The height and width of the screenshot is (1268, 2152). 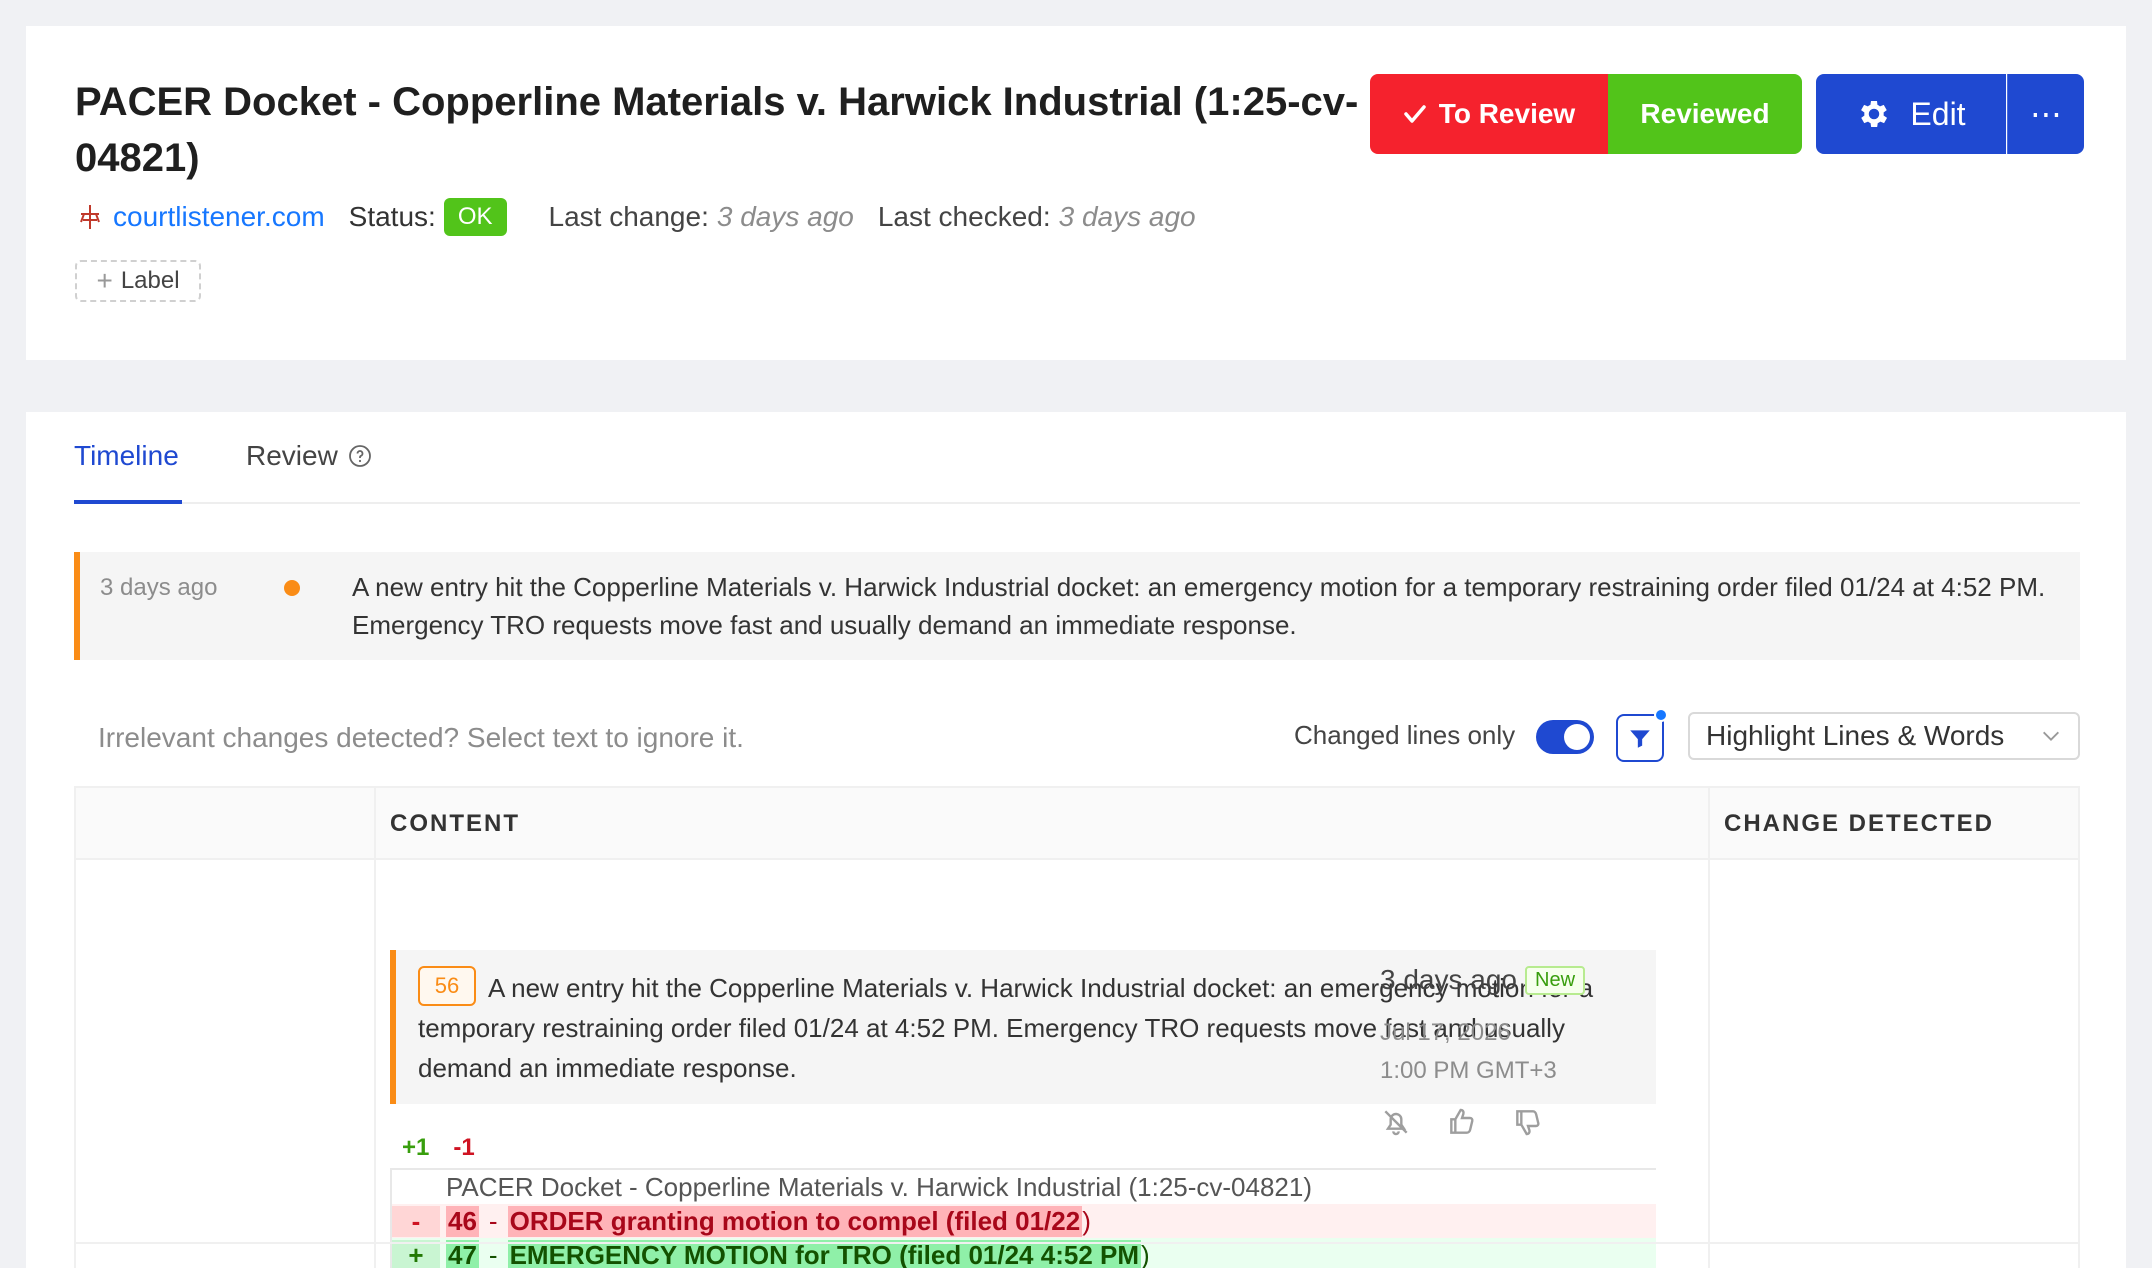 I want to click on highlight-mode-select: Highlight Lines & Words, so click(x=1884, y=736).